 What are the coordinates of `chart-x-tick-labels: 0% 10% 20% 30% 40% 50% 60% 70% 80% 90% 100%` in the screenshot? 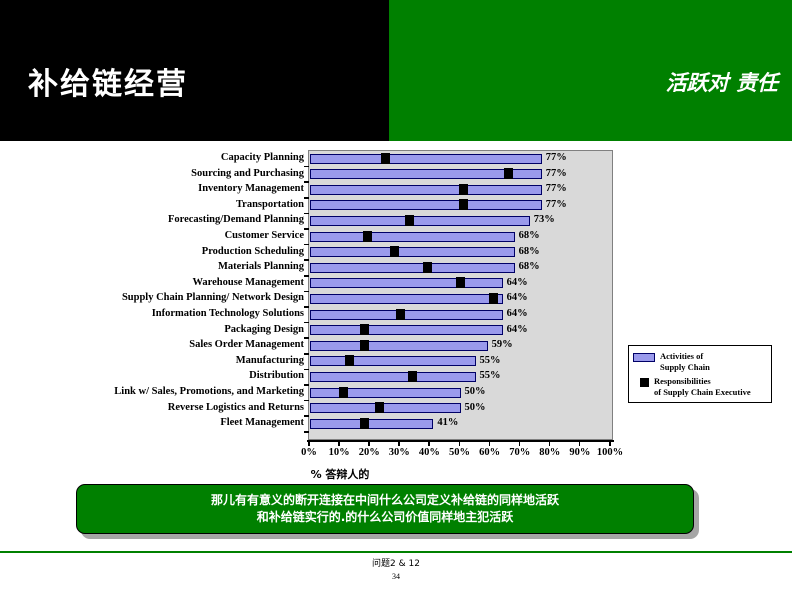 It's located at (462, 455).